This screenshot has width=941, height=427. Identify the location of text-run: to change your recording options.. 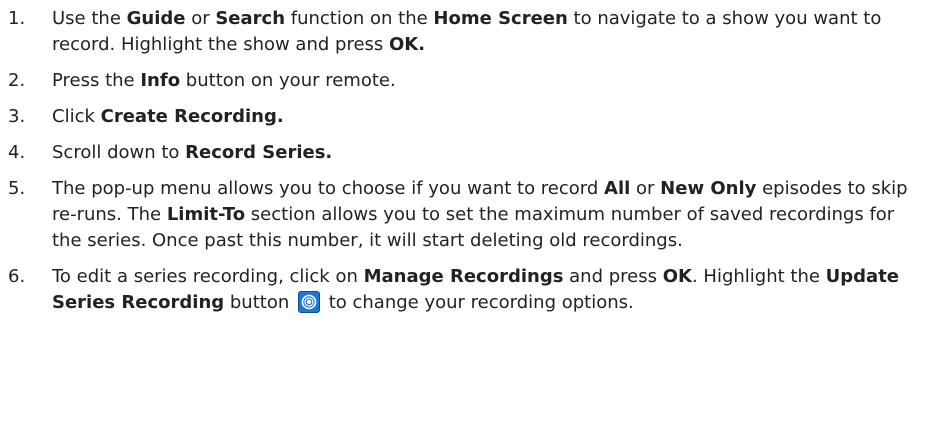
(478, 302).